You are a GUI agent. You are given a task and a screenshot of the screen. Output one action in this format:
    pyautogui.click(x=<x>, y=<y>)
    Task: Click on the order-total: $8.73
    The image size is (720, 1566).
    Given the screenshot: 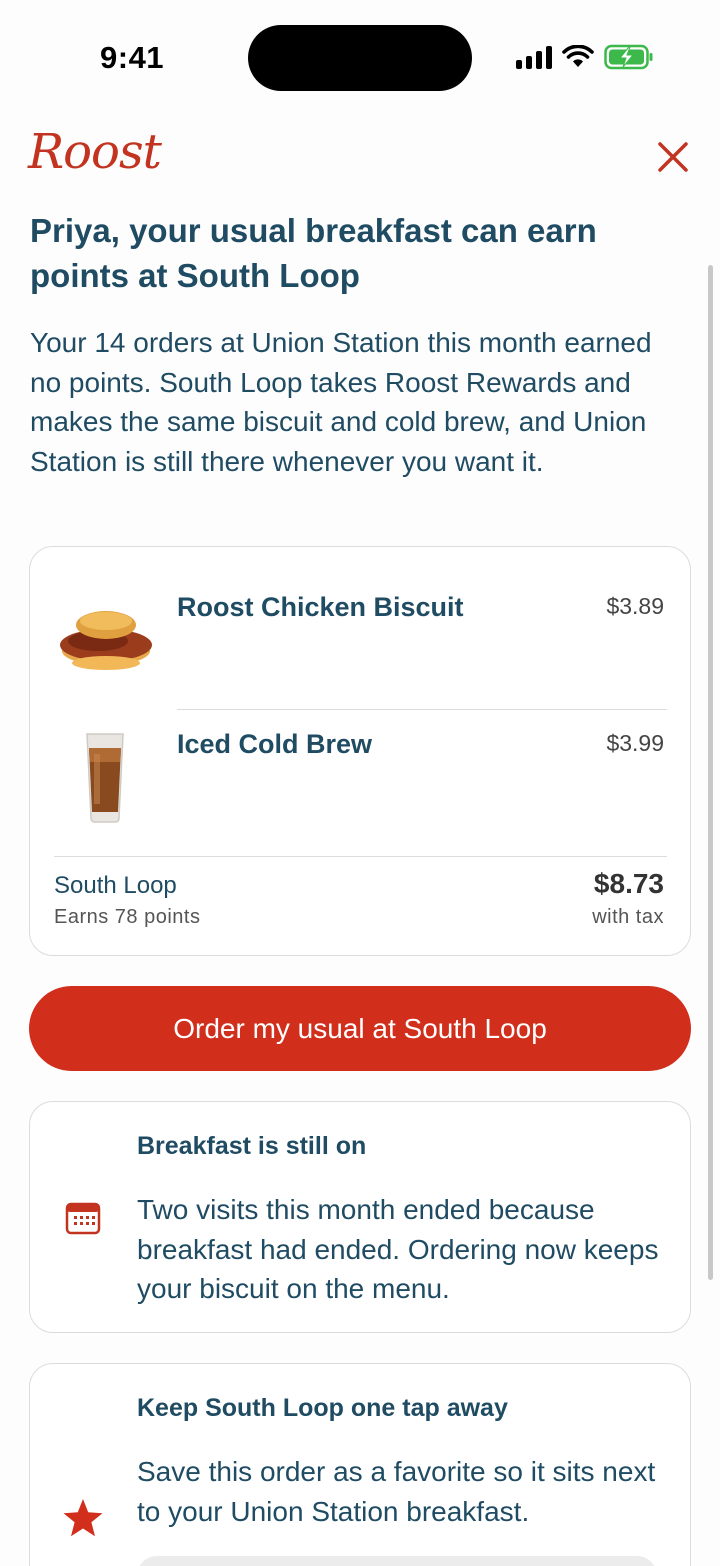 What is the action you would take?
    pyautogui.click(x=628, y=883)
    